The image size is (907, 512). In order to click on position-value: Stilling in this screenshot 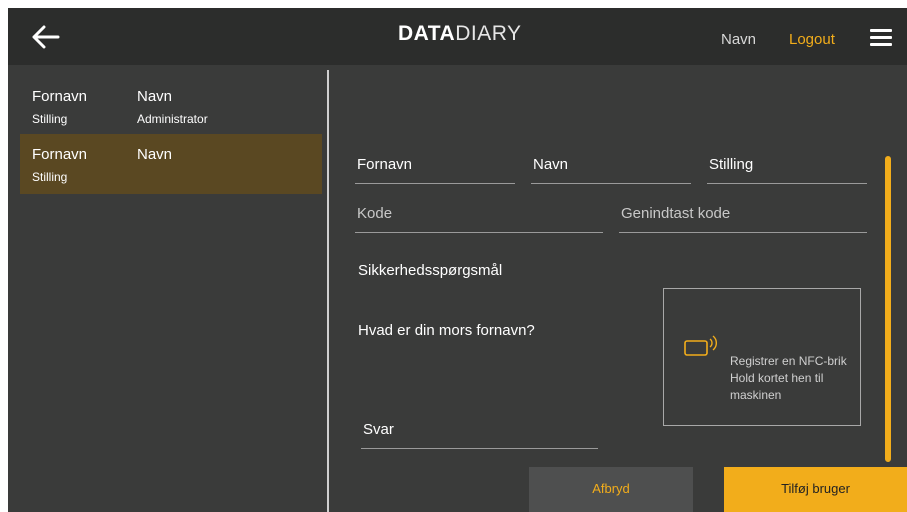, I will do `click(731, 164)`.